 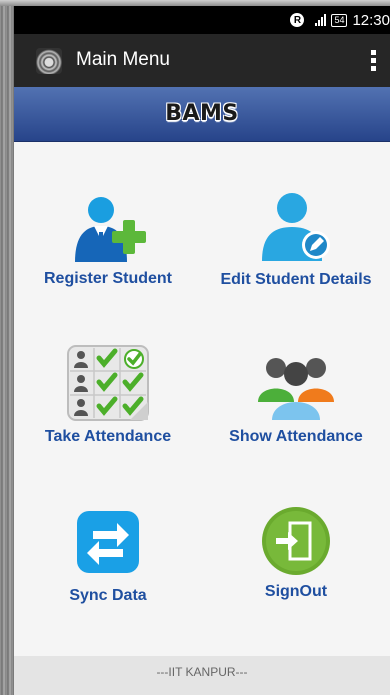 What do you see at coordinates (108, 595) in the screenshot?
I see `sync-data-label: Sync Data` at bounding box center [108, 595].